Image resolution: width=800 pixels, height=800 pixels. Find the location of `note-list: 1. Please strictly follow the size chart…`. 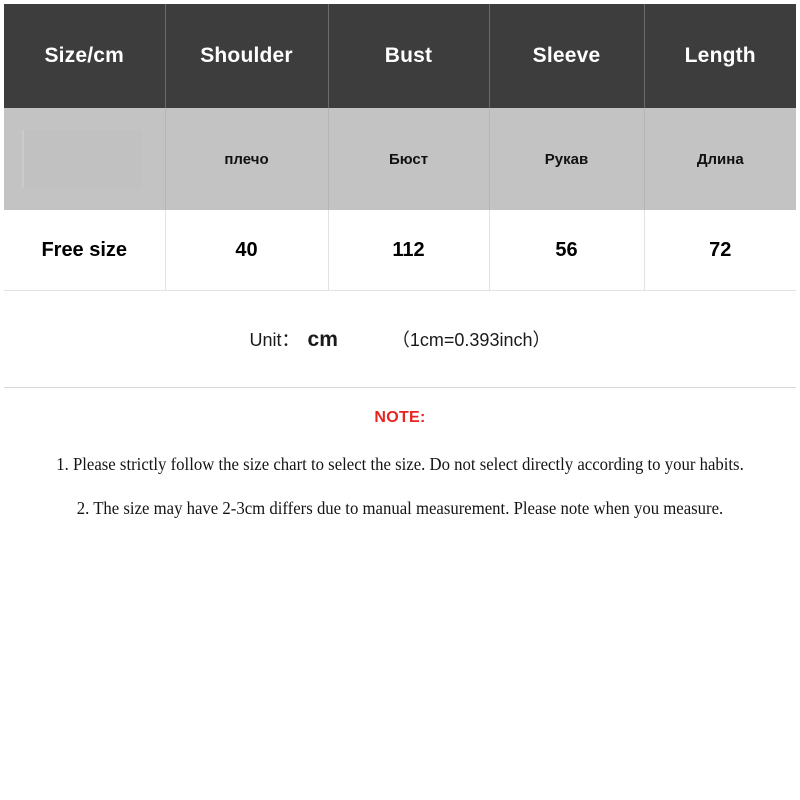

note-list: 1. Please strictly follow the size chart… is located at coordinates (400, 499).